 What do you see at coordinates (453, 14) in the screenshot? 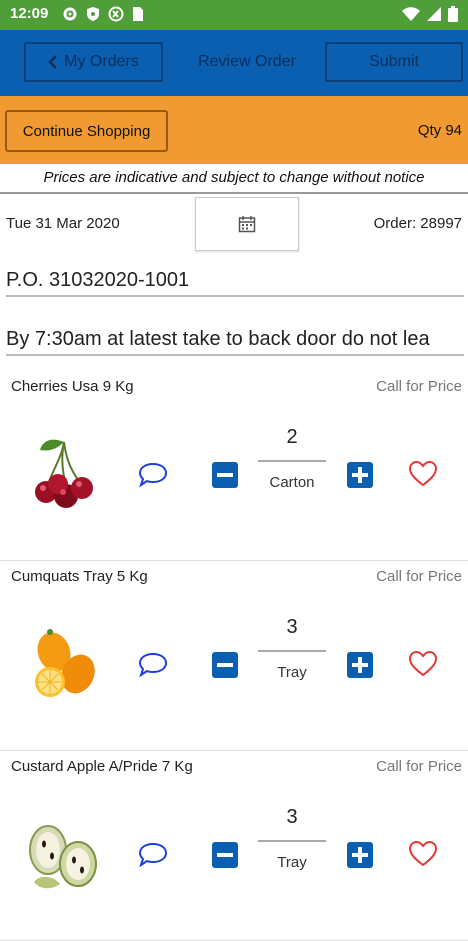
I see `battery-icon` at bounding box center [453, 14].